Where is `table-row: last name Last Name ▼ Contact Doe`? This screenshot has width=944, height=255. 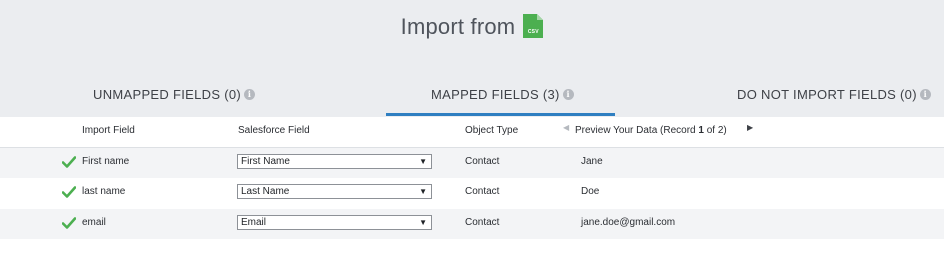
table-row: last name Last Name ▼ Contact Doe is located at coordinates (472, 193).